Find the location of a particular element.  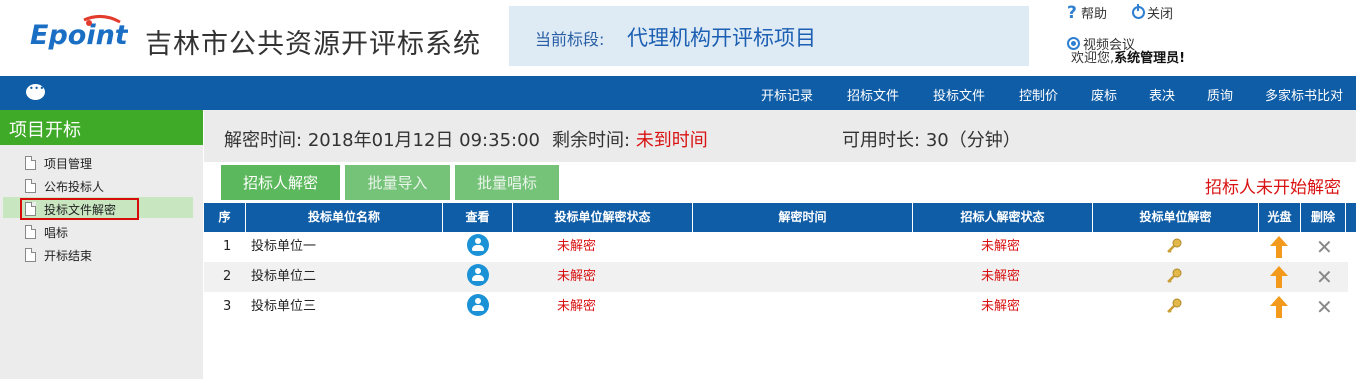

row-index: 2 is located at coordinates (227, 276).